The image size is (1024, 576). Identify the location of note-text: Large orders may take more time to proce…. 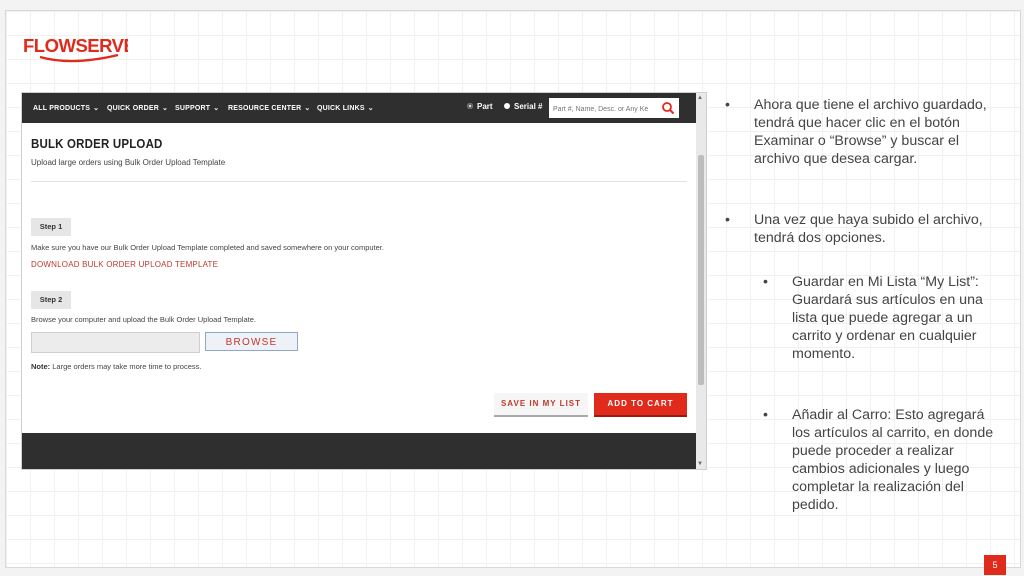
(126, 366).